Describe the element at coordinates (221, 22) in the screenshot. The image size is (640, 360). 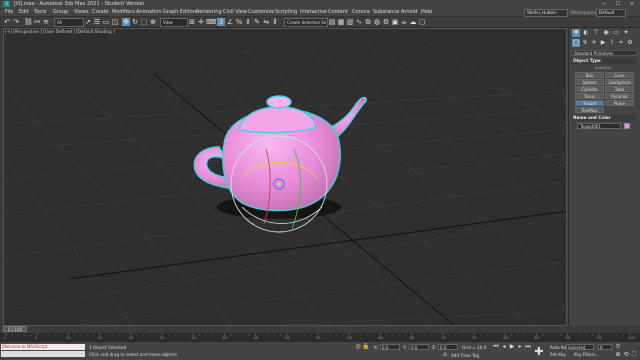
I see `snaps-toggle-icon: 3` at that location.